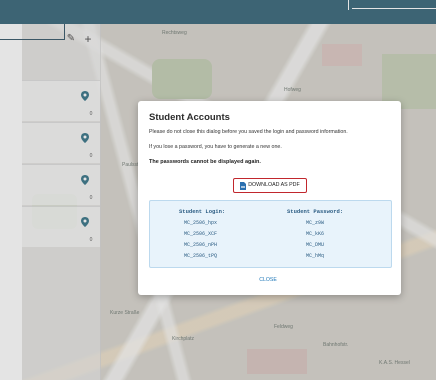  Describe the element at coordinates (201, 234) in the screenshot. I see `student-login-value: MC_2506_XCF` at that location.